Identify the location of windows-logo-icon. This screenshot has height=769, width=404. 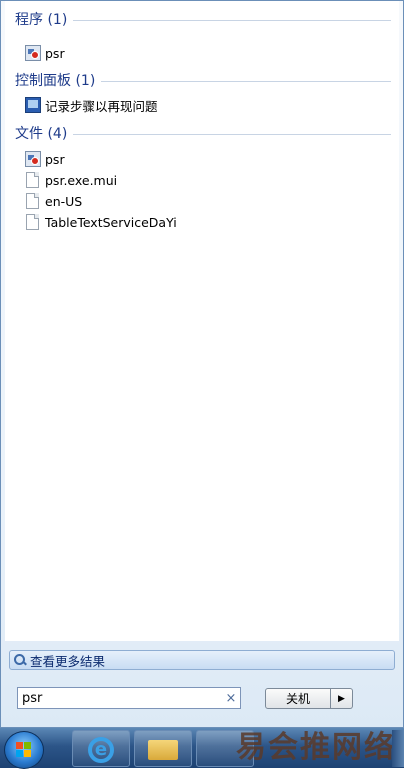
(24, 750).